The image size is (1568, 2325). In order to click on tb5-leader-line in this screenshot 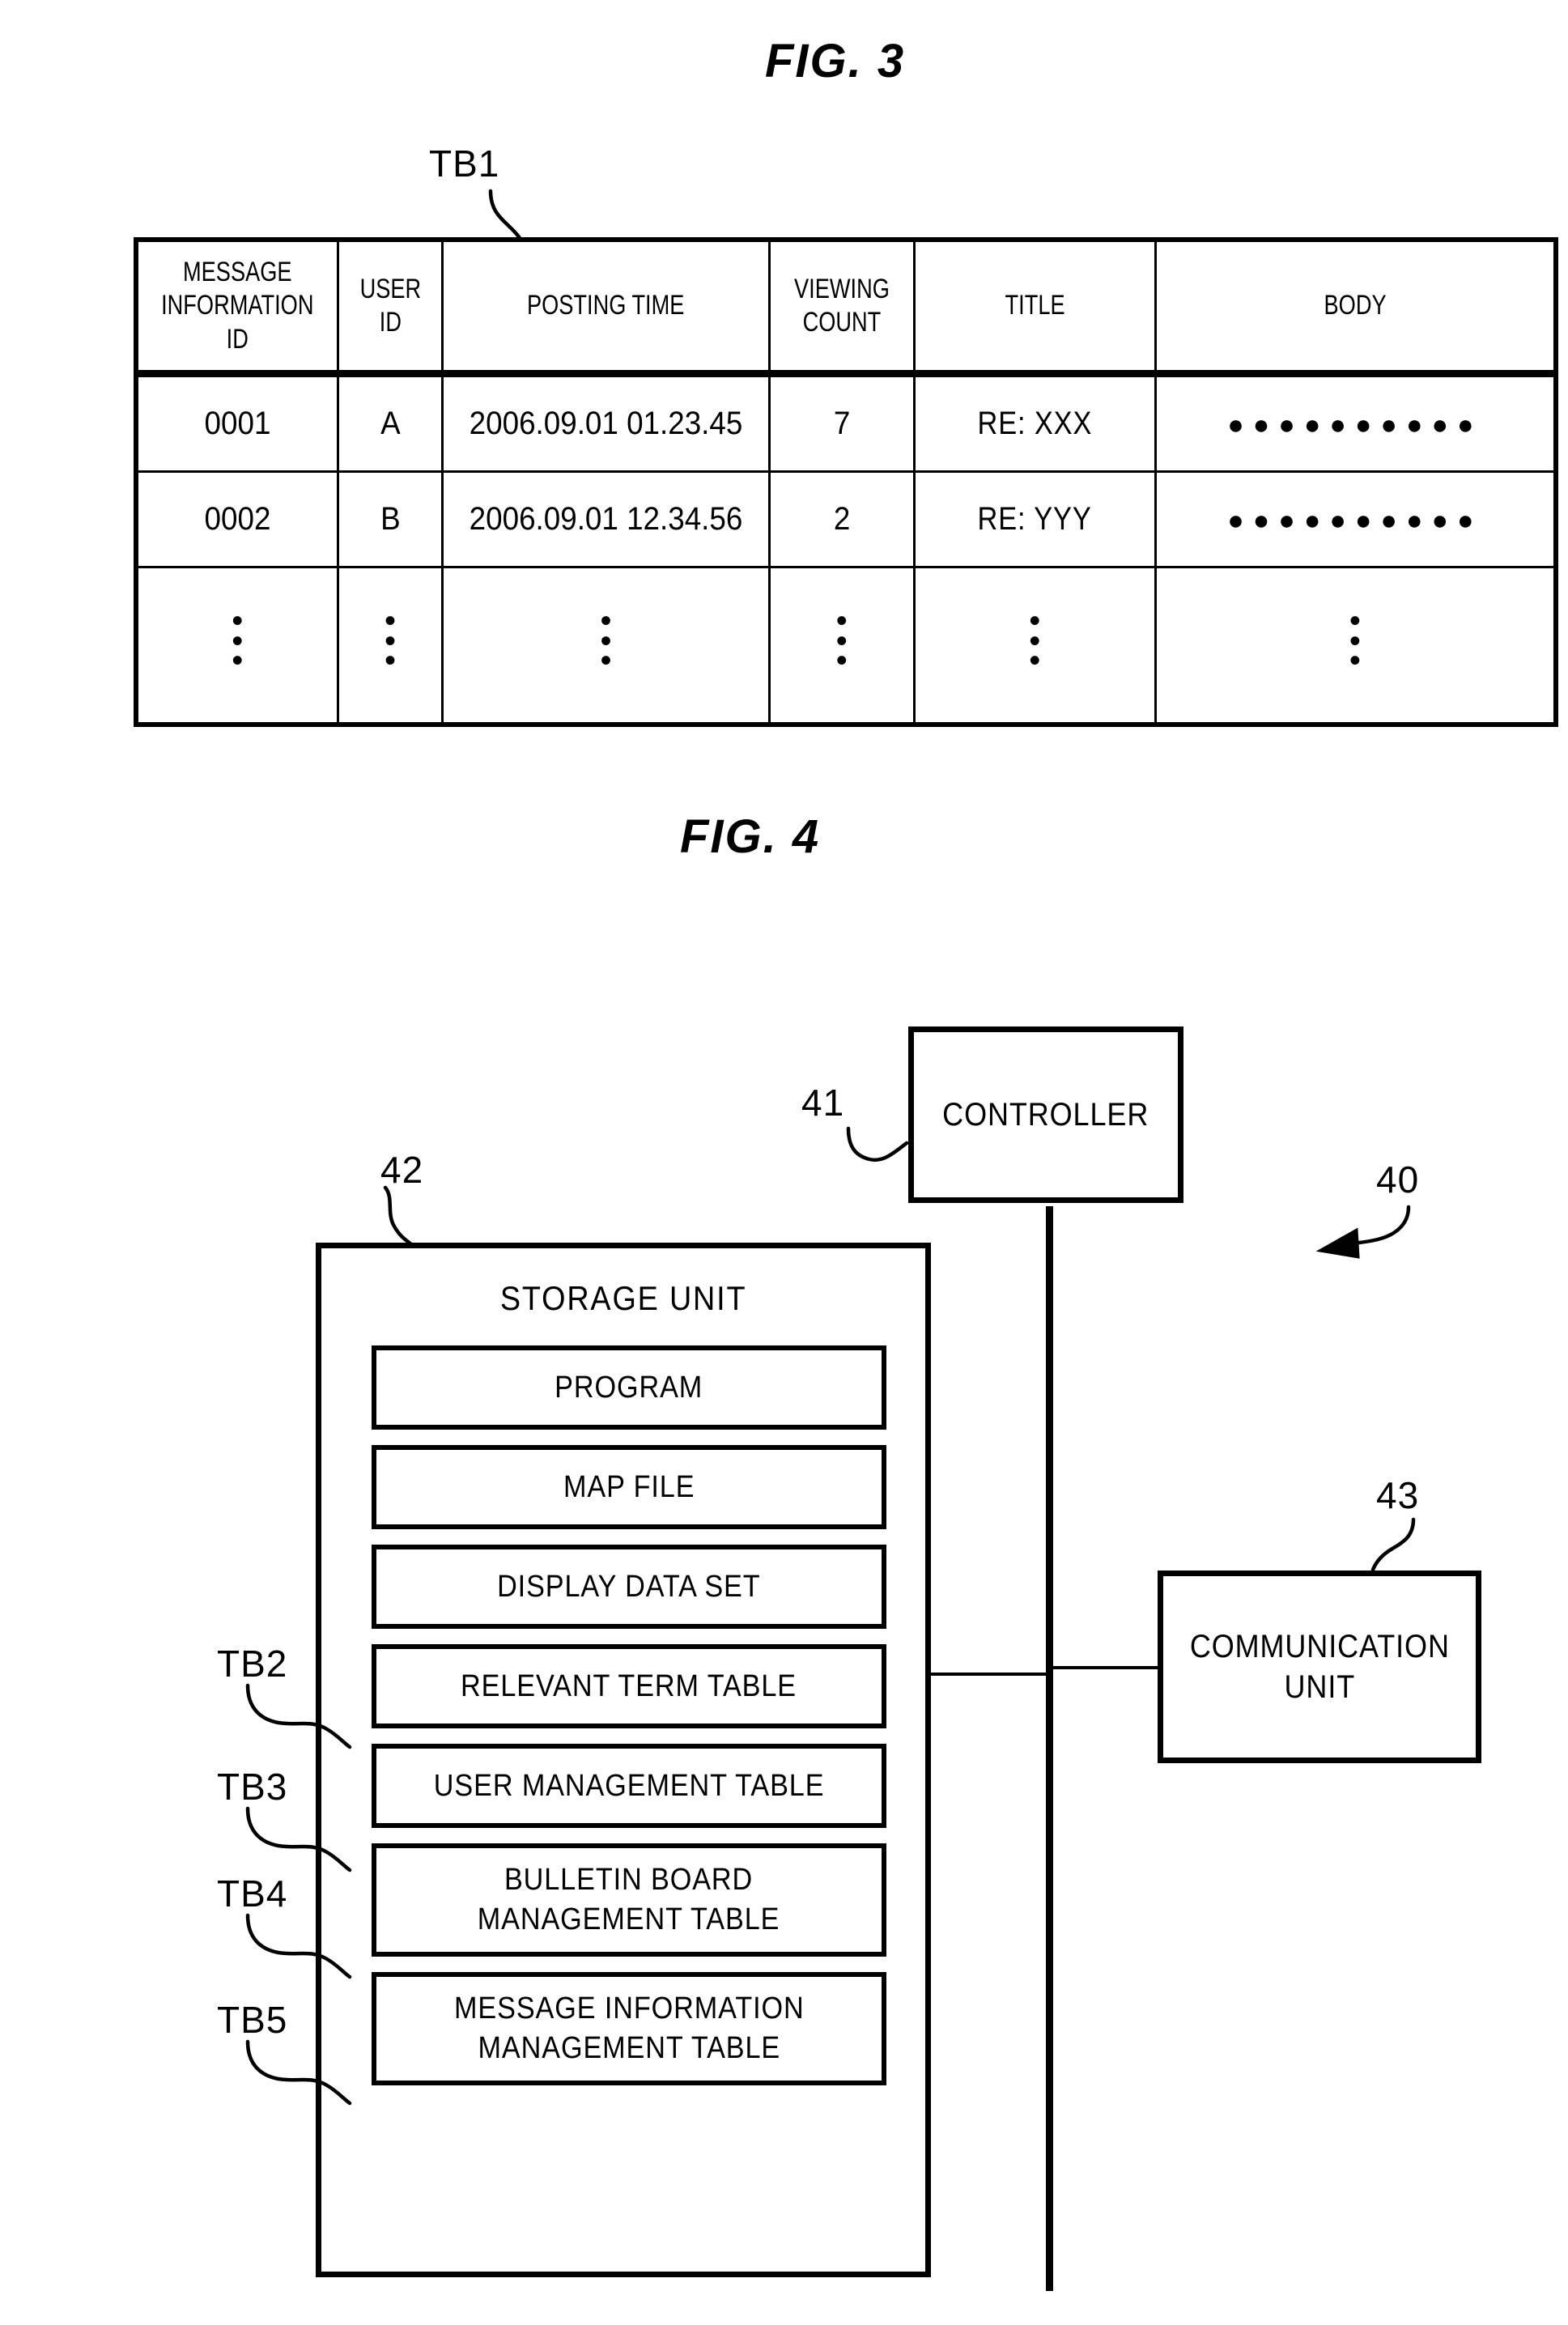, I will do `click(298, 2073)`.